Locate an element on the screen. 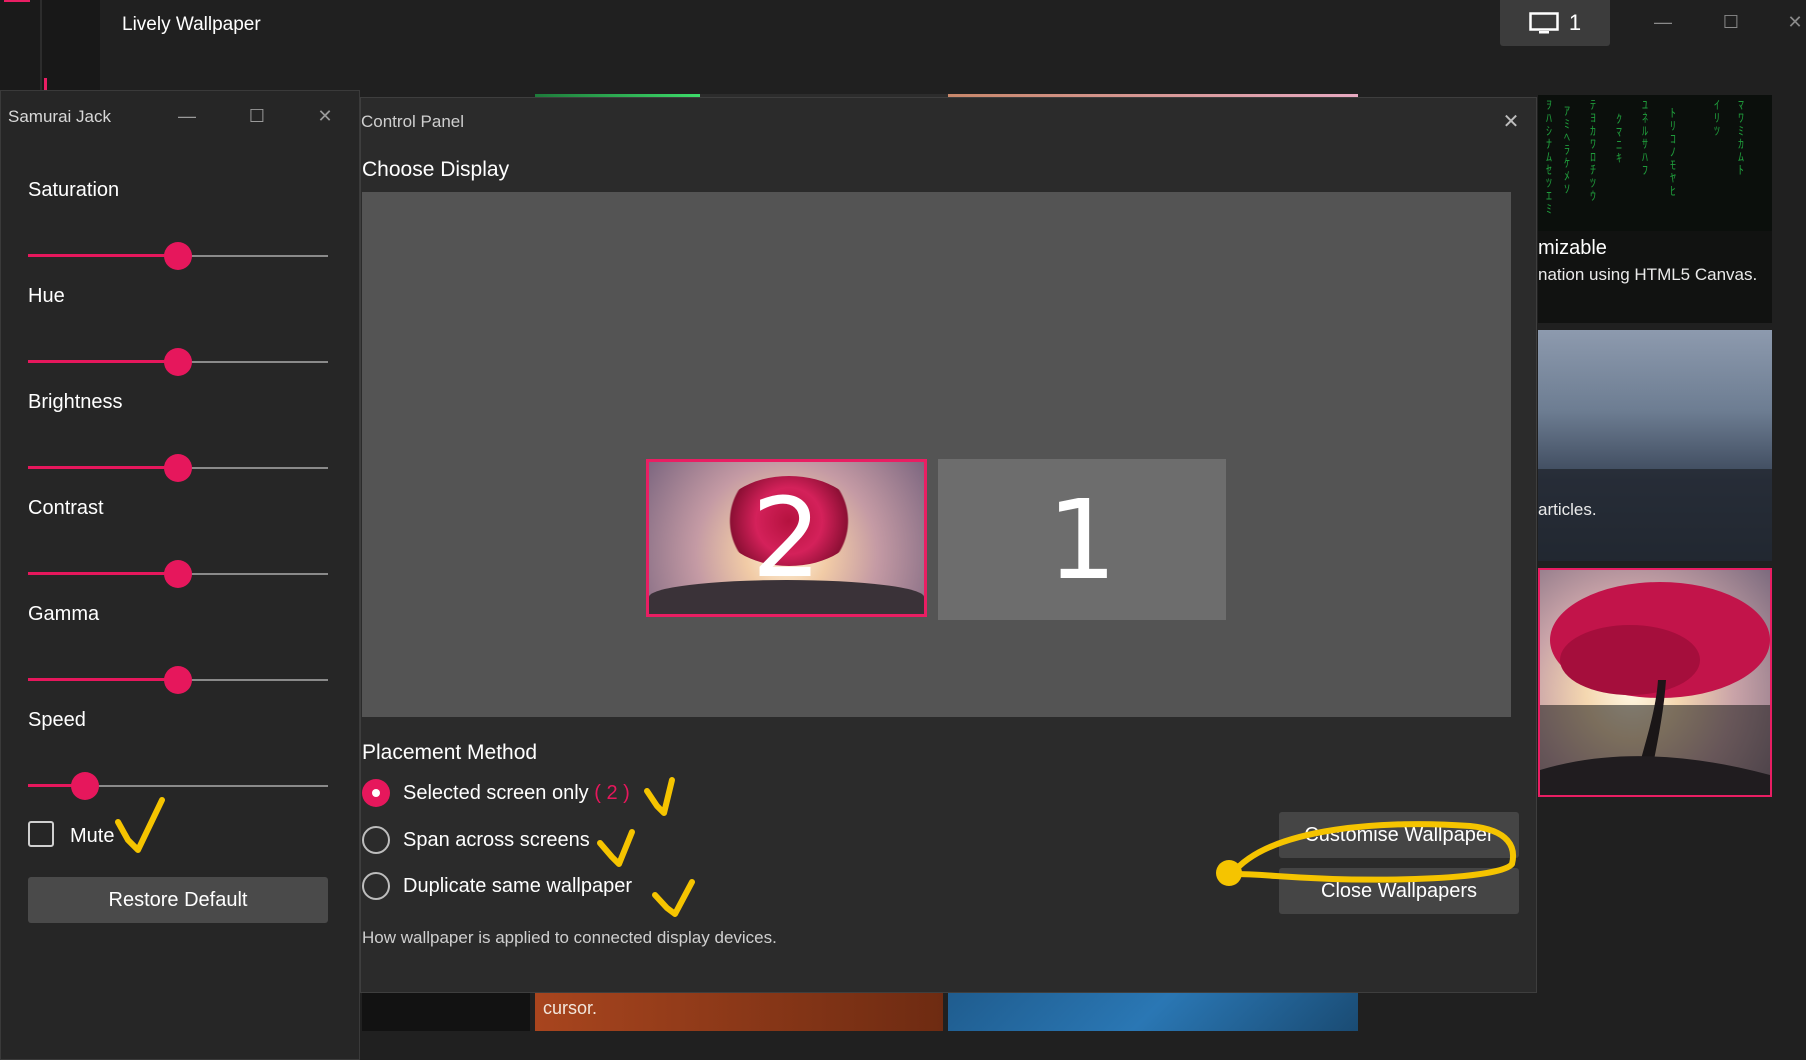  monitor-2-button: 2 is located at coordinates (786, 538).